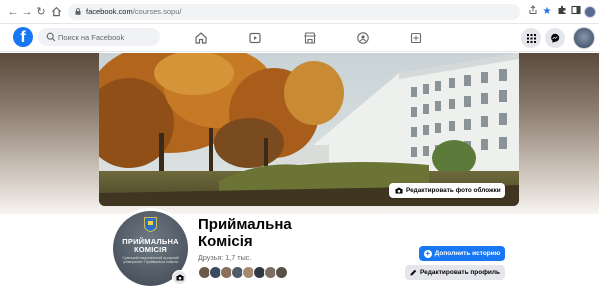  Describe the element at coordinates (590, 12) in the screenshot. I see `profile-icon` at that location.